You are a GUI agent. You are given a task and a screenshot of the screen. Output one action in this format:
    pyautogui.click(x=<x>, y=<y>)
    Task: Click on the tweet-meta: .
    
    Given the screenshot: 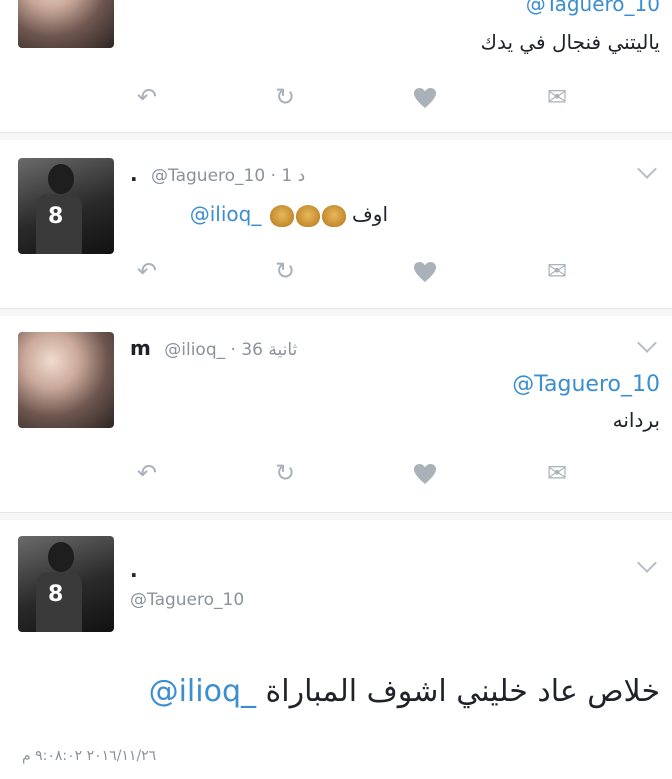 What is the action you would take?
    pyautogui.click(x=138, y=570)
    